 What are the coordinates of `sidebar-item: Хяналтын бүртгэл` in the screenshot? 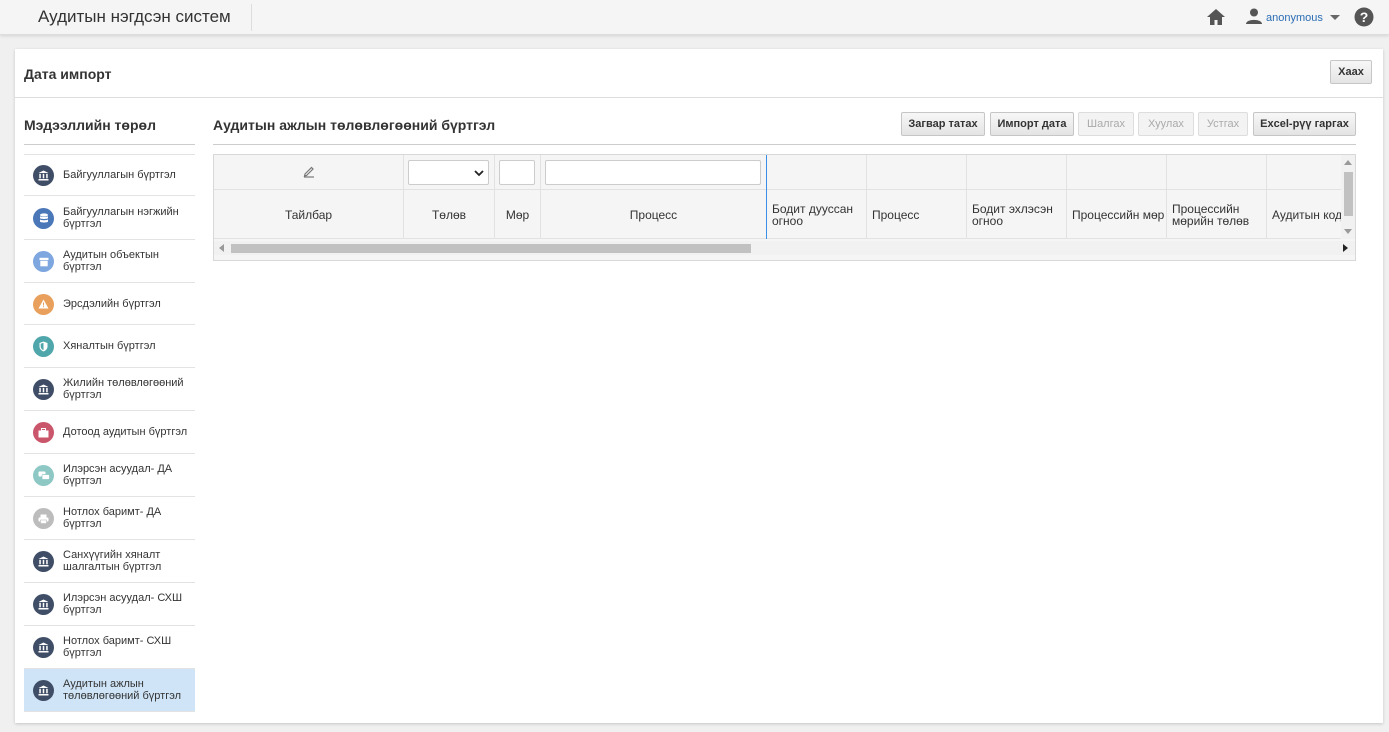 It's located at (109, 346).